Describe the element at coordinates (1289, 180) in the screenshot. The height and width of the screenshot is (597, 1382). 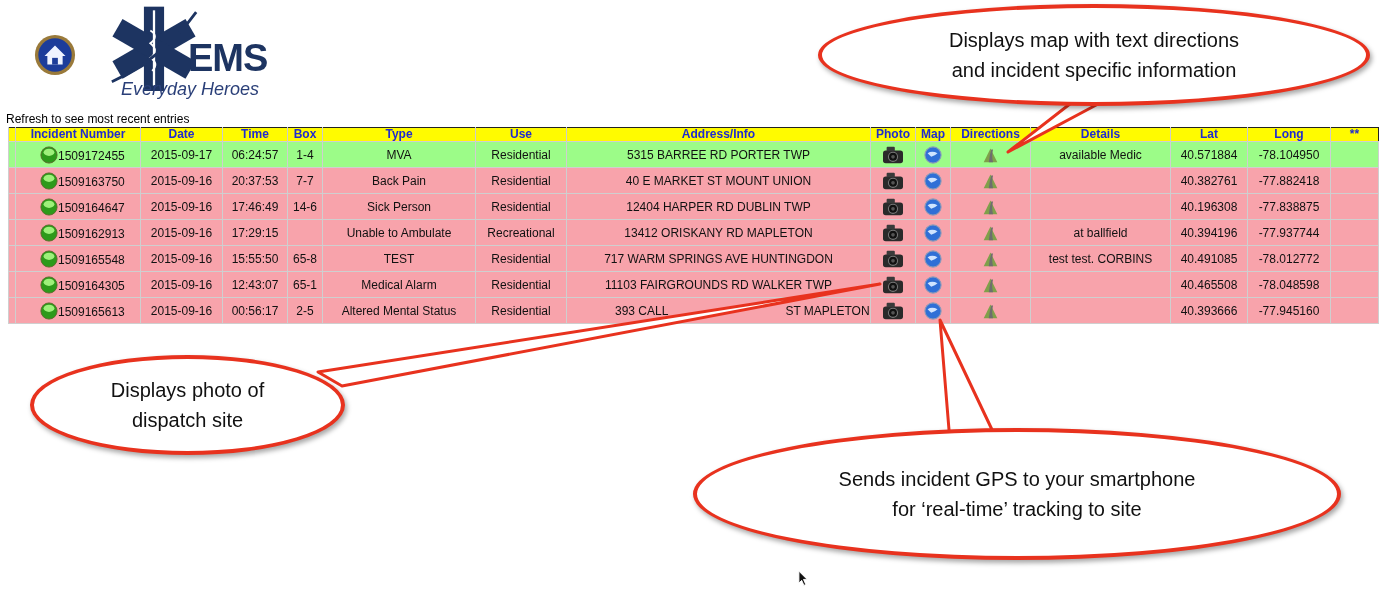
I see `table-cell: -77.882418` at that location.